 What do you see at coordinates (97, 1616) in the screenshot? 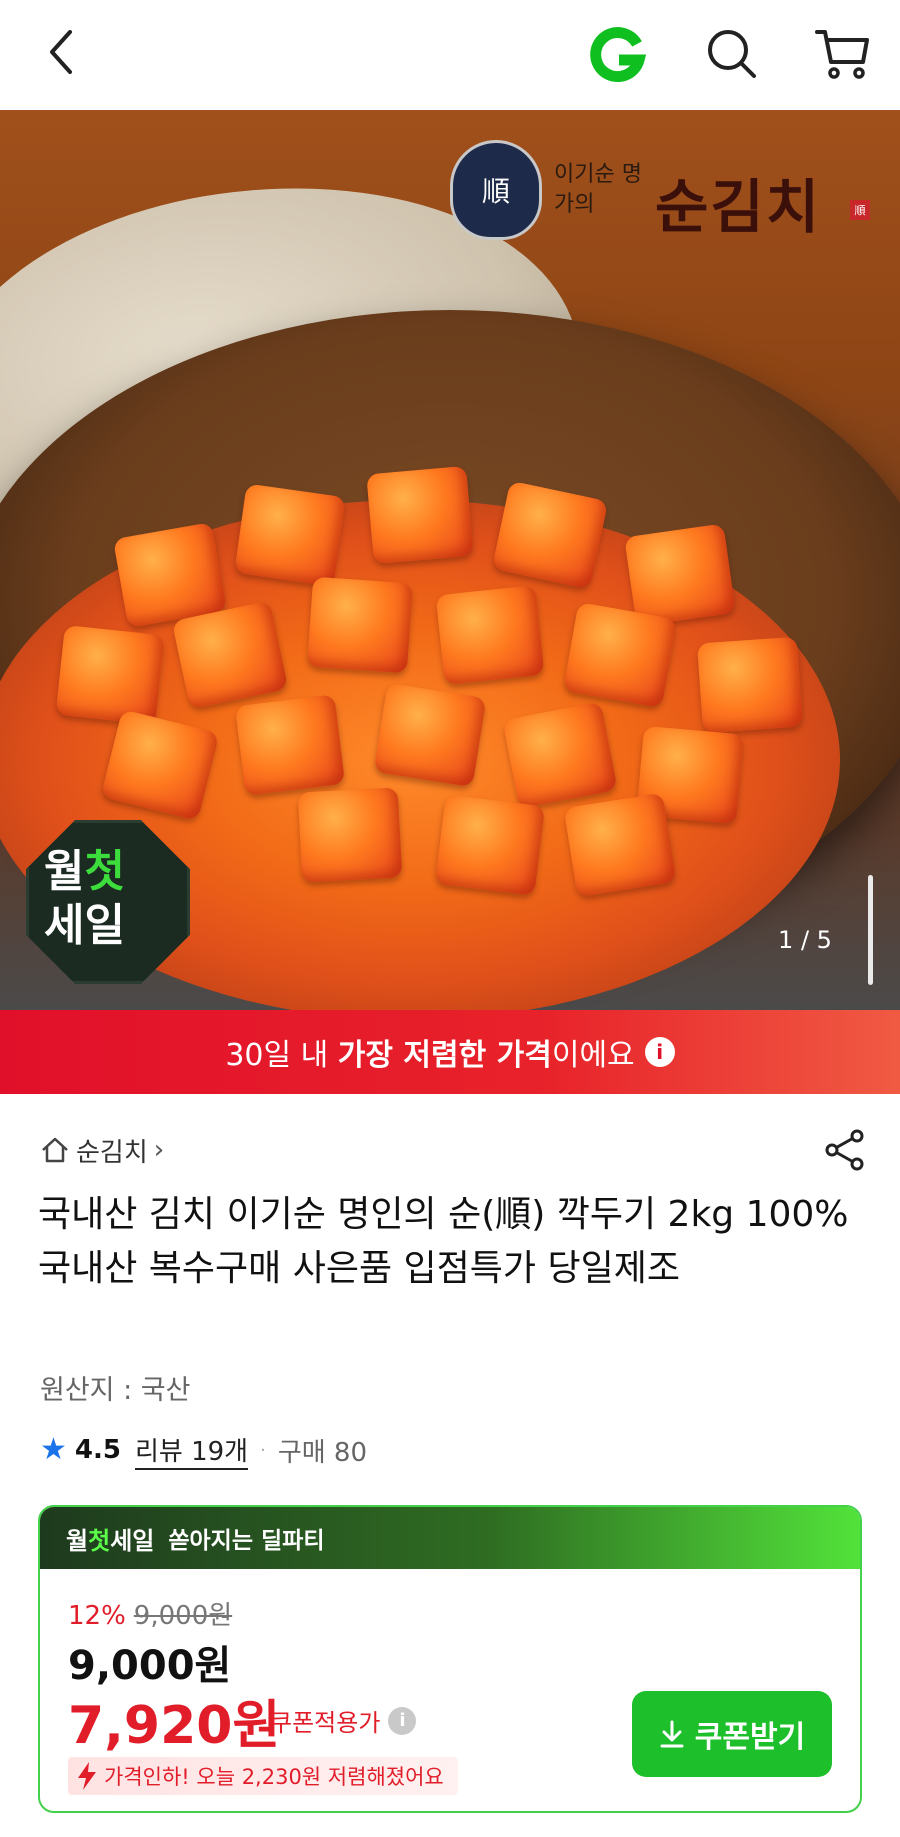
I see `discount-rate: 12%` at bounding box center [97, 1616].